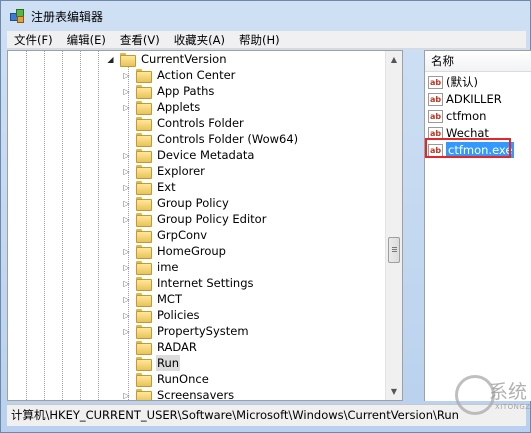 This screenshot has width=531, height=433. I want to click on menu-file: 文件(F), so click(33, 40).